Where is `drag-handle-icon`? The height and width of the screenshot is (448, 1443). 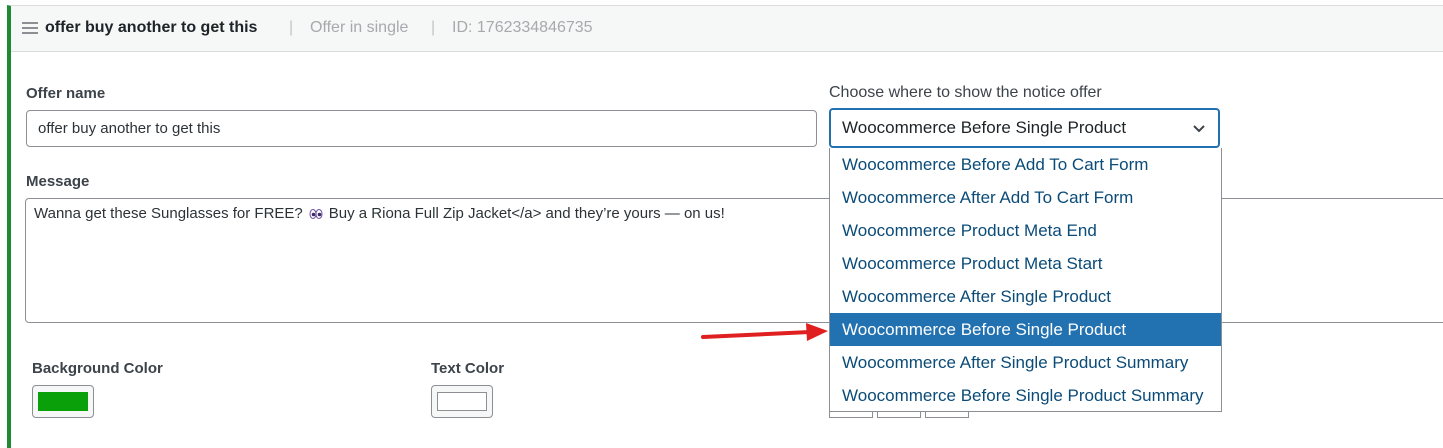 drag-handle-icon is located at coordinates (30, 28).